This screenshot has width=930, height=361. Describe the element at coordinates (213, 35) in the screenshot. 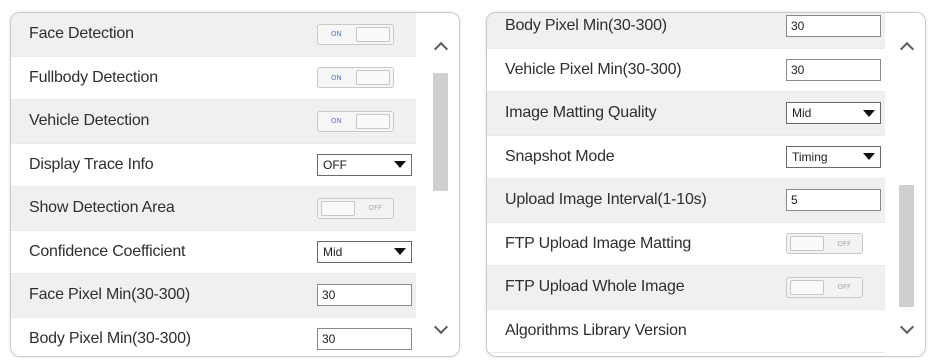

I see `setting-row-face-detection: Face Detection ON` at that location.